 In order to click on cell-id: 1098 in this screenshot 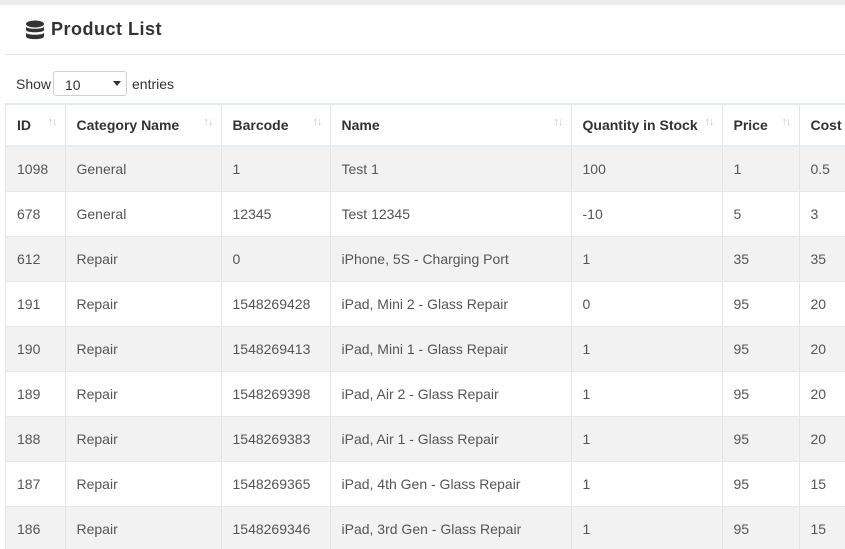, I will do `click(36, 169)`.